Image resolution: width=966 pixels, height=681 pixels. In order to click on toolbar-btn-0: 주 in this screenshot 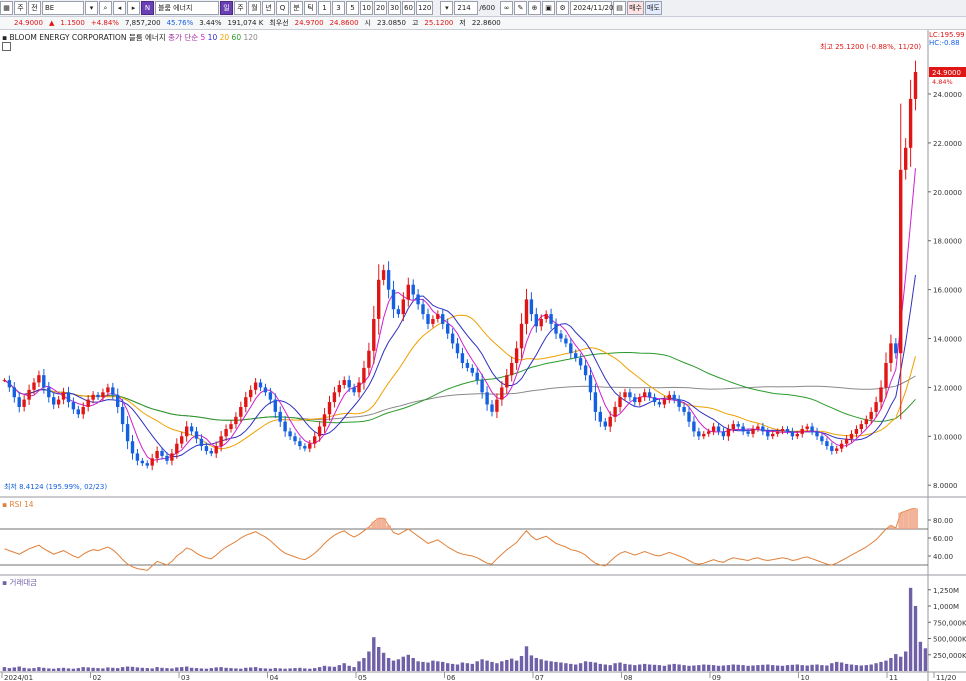, I will do `click(20, 8)`.